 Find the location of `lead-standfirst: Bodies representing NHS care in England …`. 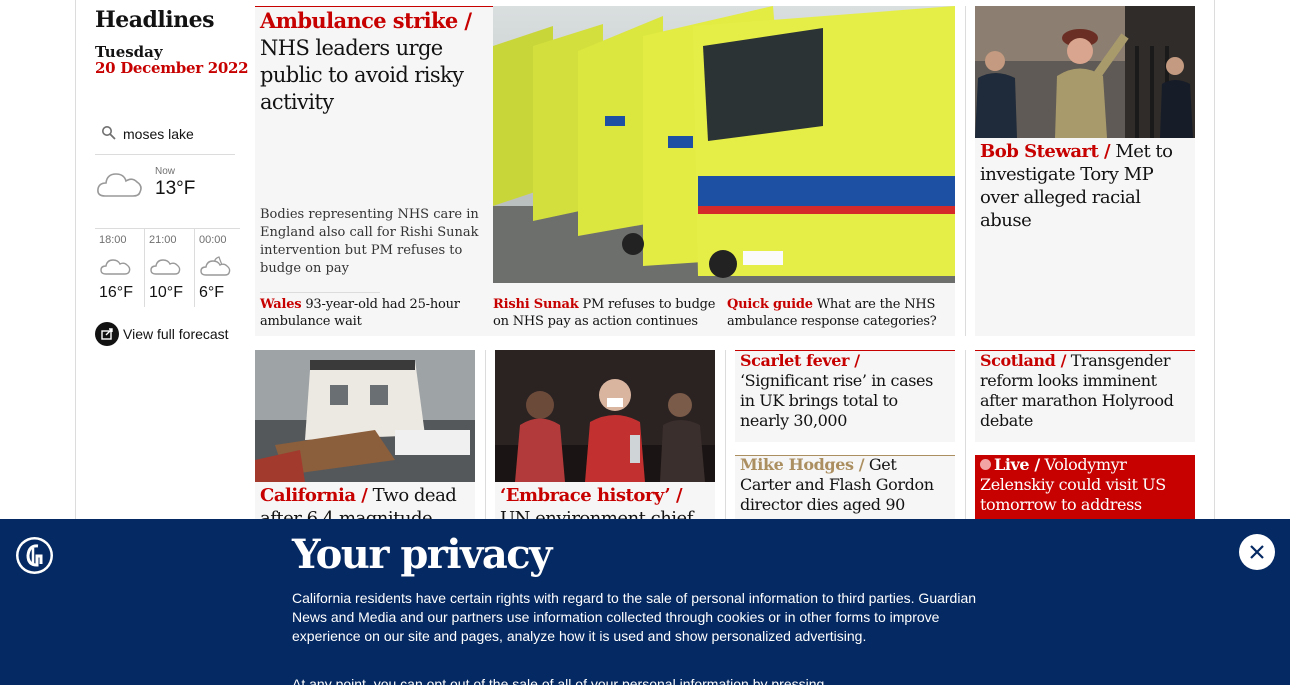

lead-standfirst: Bodies representing NHS care in England … is located at coordinates (369, 241).